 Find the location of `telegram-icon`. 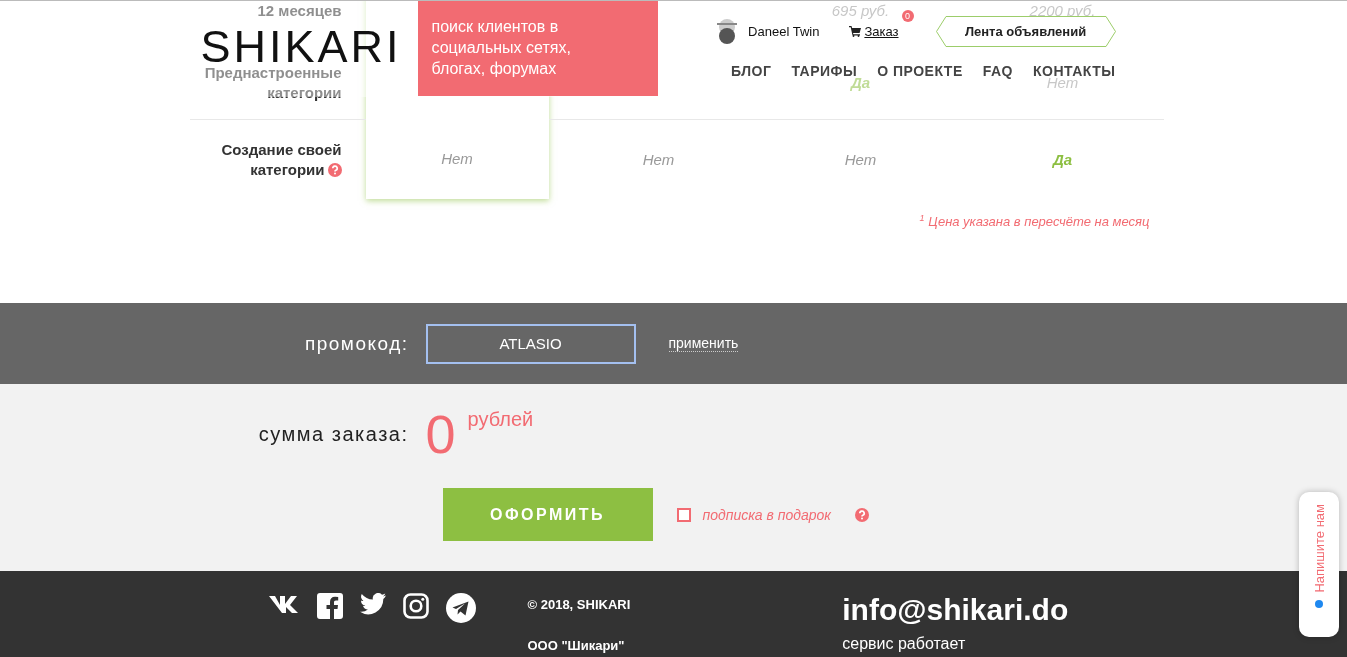

telegram-icon is located at coordinates (460, 608).